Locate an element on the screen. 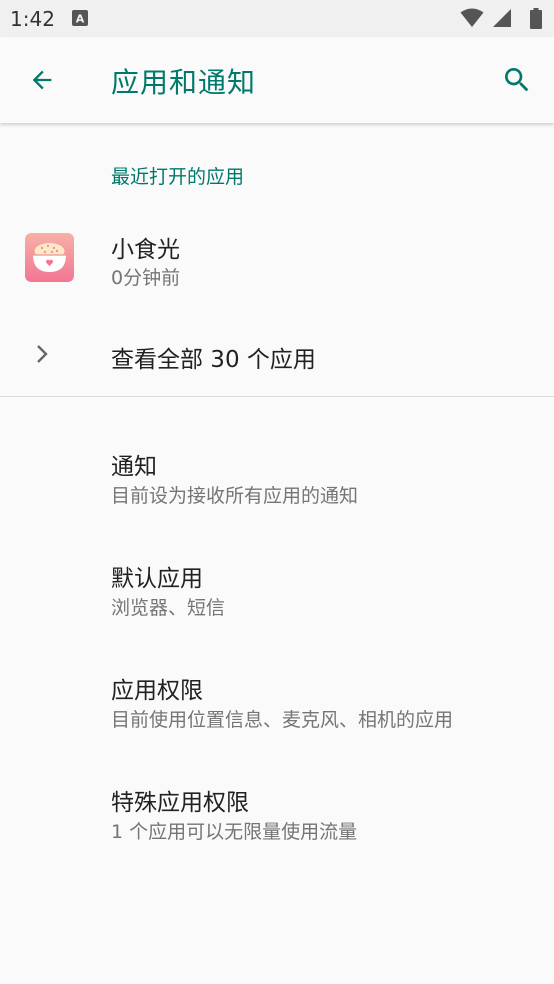  see-all-apps-label: 查看全部 30 个应用 is located at coordinates (213, 360).